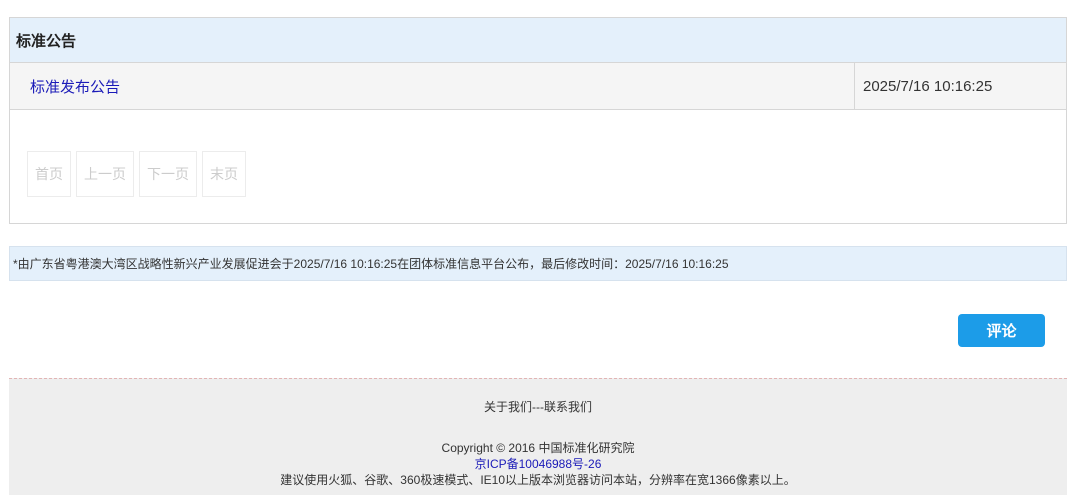 The height and width of the screenshot is (495, 1080). Describe the element at coordinates (508, 407) in the screenshot. I see `about-us-link: 关于我们` at that location.